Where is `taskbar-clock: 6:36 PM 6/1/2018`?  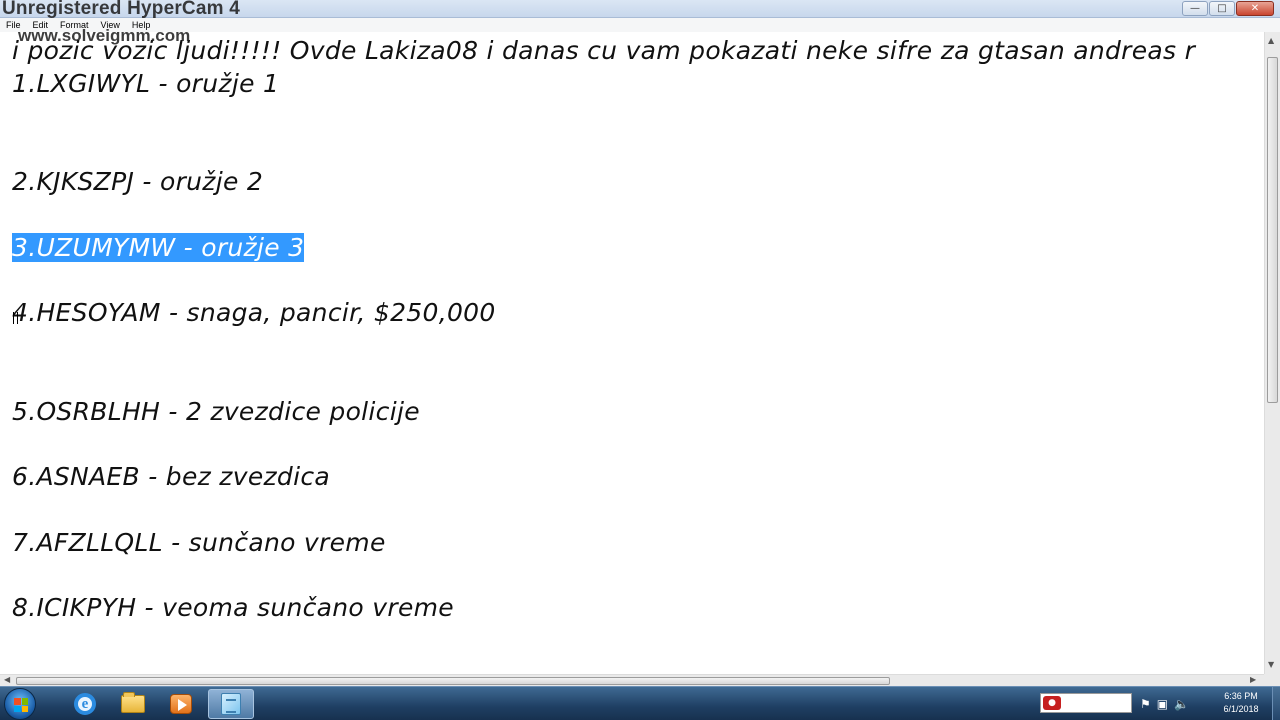
taskbar-clock: 6:36 PM 6/1/2018 is located at coordinates (1241, 704).